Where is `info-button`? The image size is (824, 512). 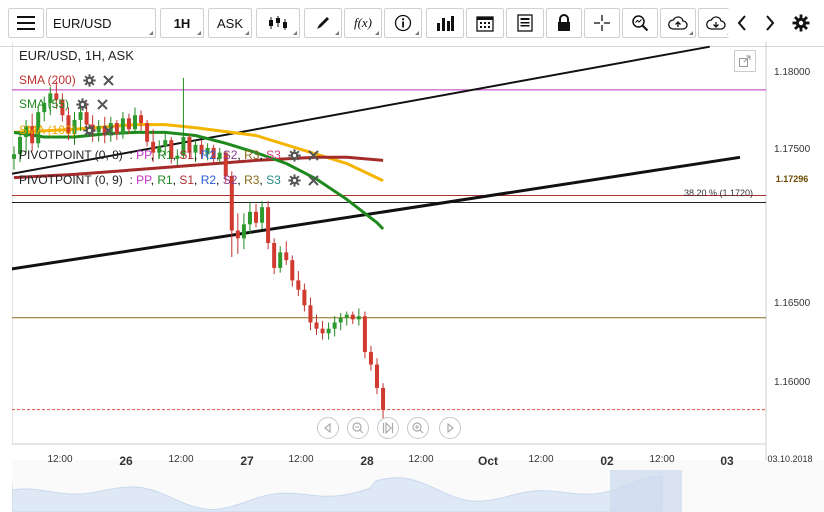 info-button is located at coordinates (403, 23).